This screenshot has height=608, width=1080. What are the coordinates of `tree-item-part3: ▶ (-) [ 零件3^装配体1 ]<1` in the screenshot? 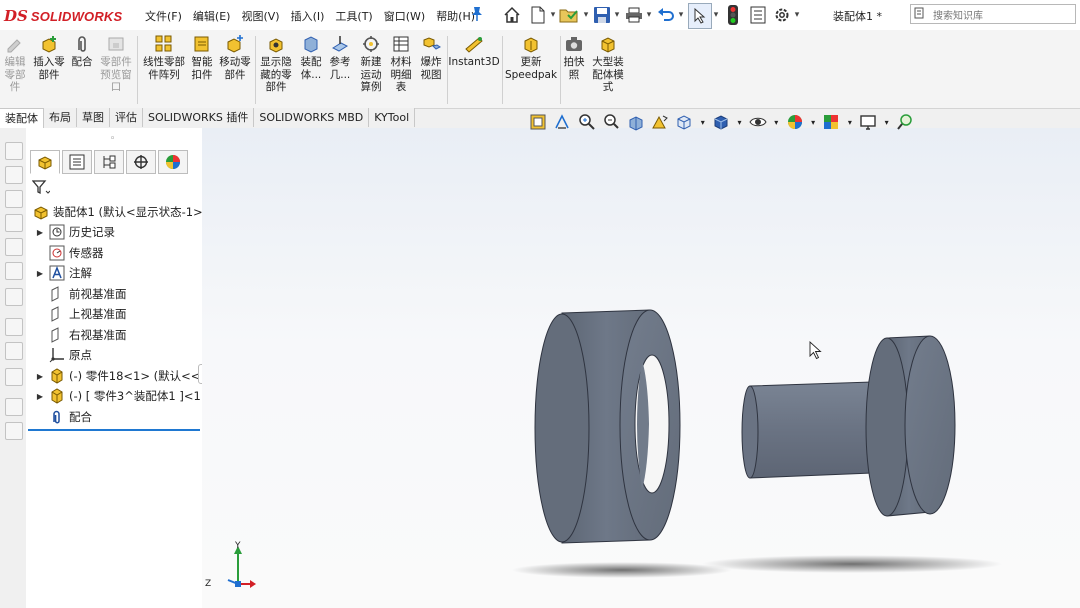 It's located at (117, 396).